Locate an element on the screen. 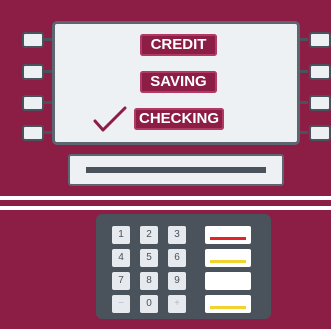 This screenshot has width=331, height=329. enter-key is located at coordinates (228, 304).